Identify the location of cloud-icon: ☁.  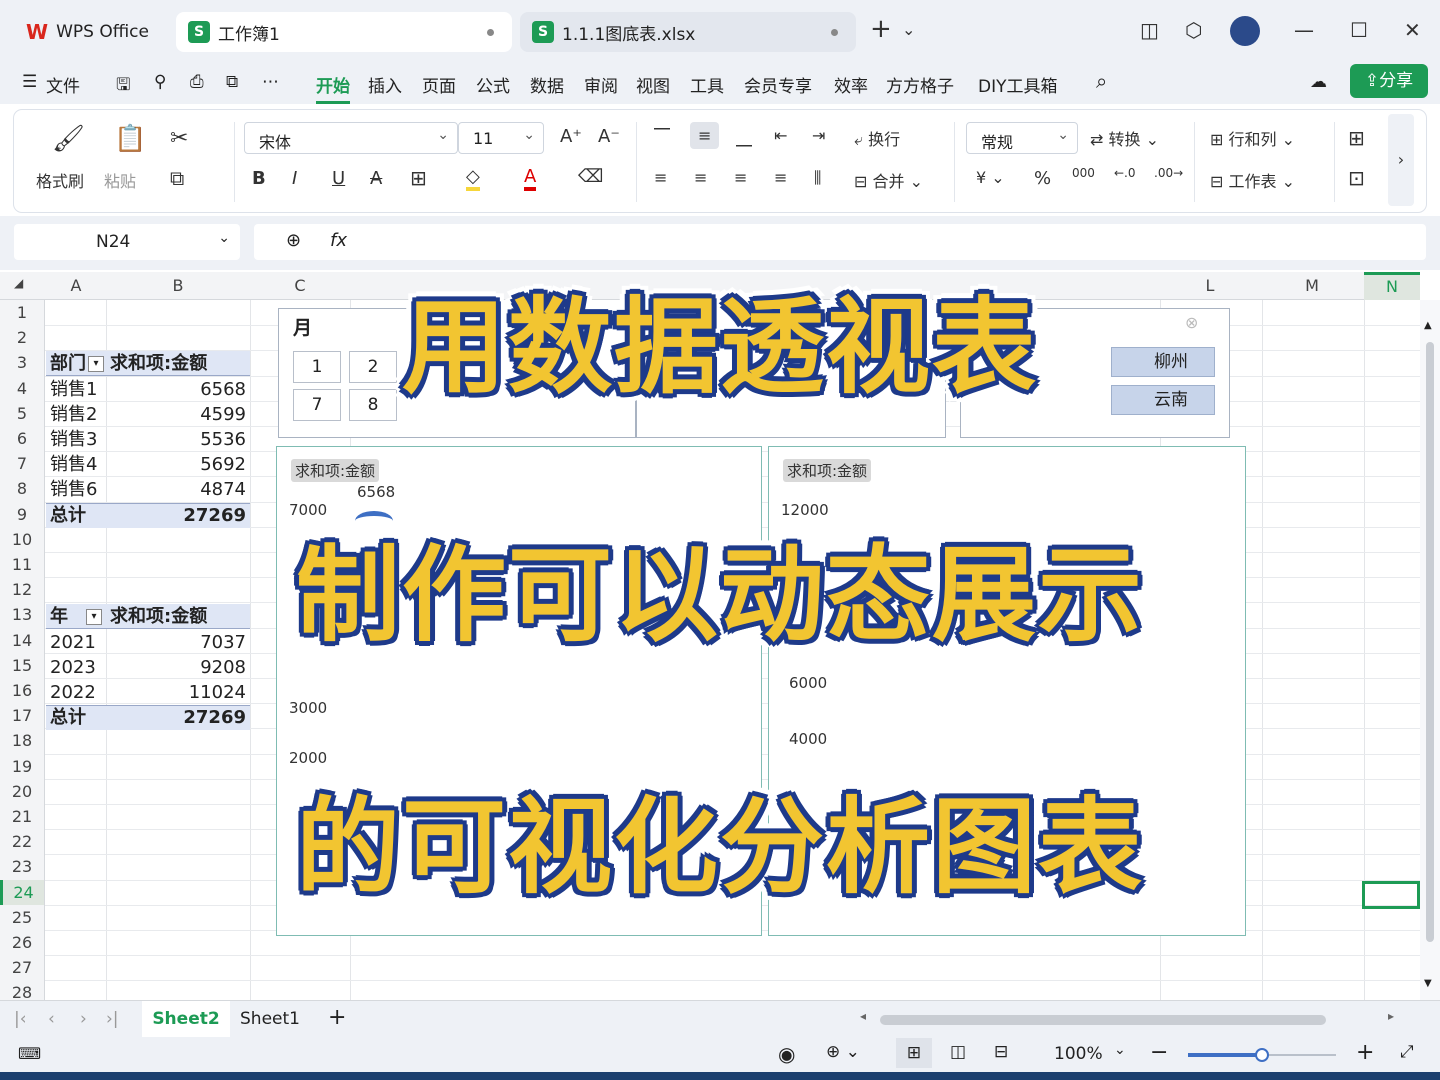
(1318, 82).